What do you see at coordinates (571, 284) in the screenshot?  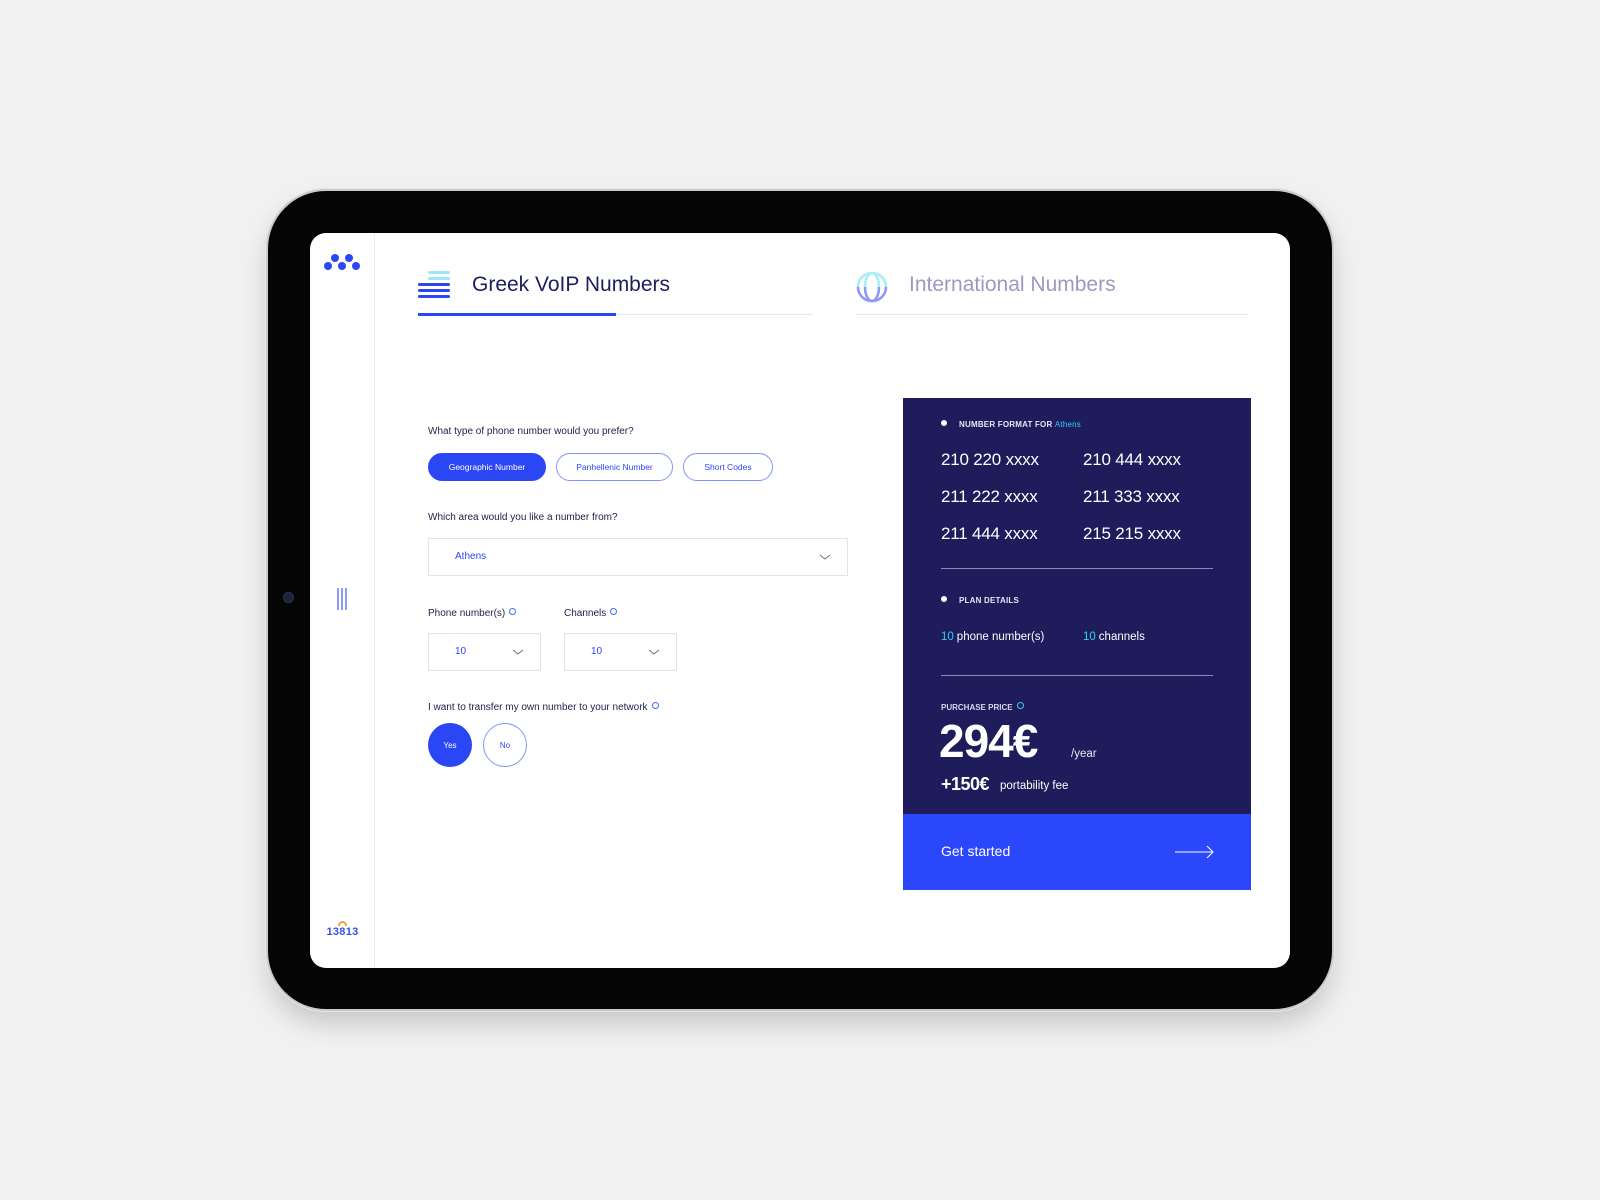 I see `tab-label: Greek VoIP Numbers` at bounding box center [571, 284].